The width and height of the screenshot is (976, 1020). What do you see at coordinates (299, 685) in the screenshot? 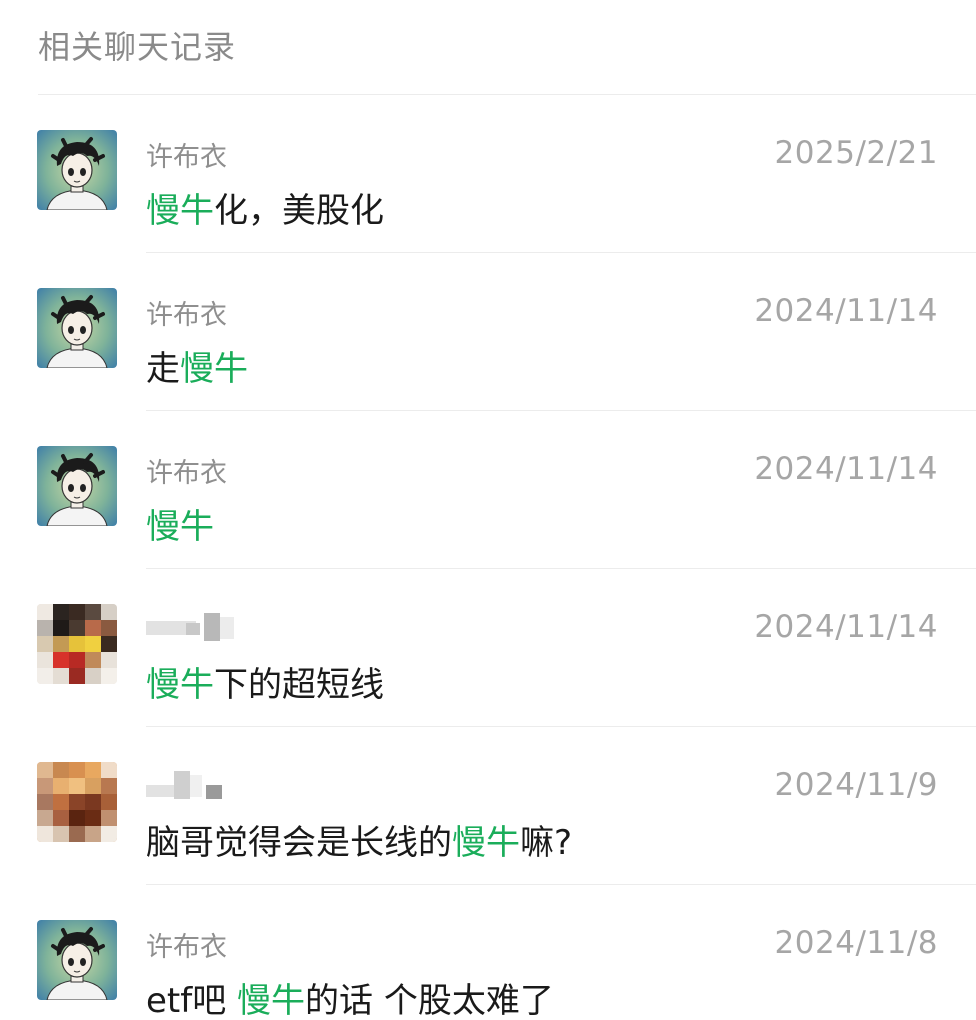
I see `message-text-after: 下的超短线` at bounding box center [299, 685].